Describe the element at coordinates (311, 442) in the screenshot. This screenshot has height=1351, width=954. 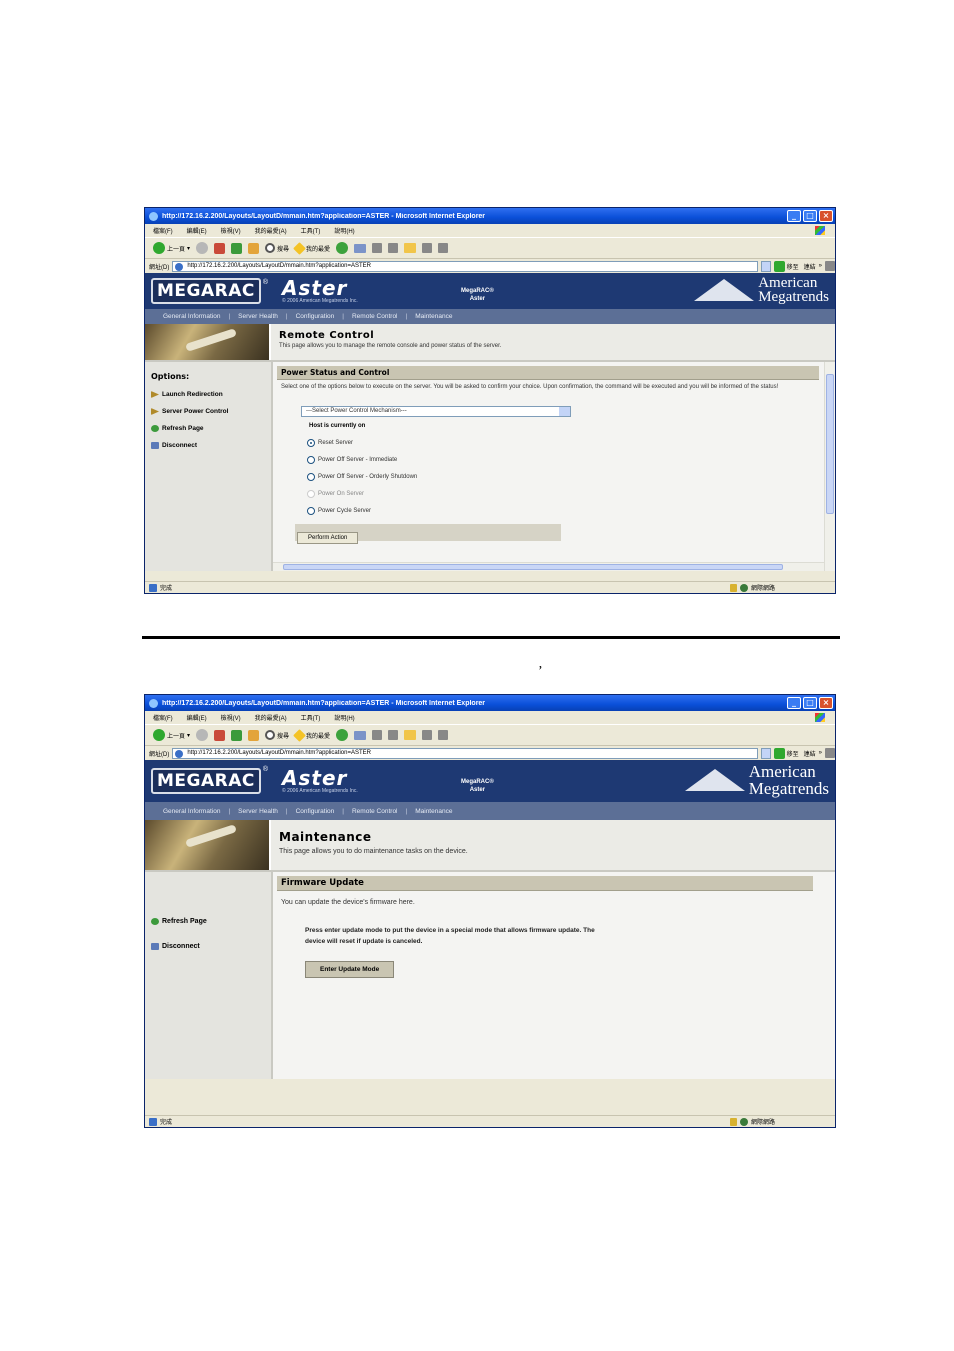
I see `radio-reset-server` at that location.